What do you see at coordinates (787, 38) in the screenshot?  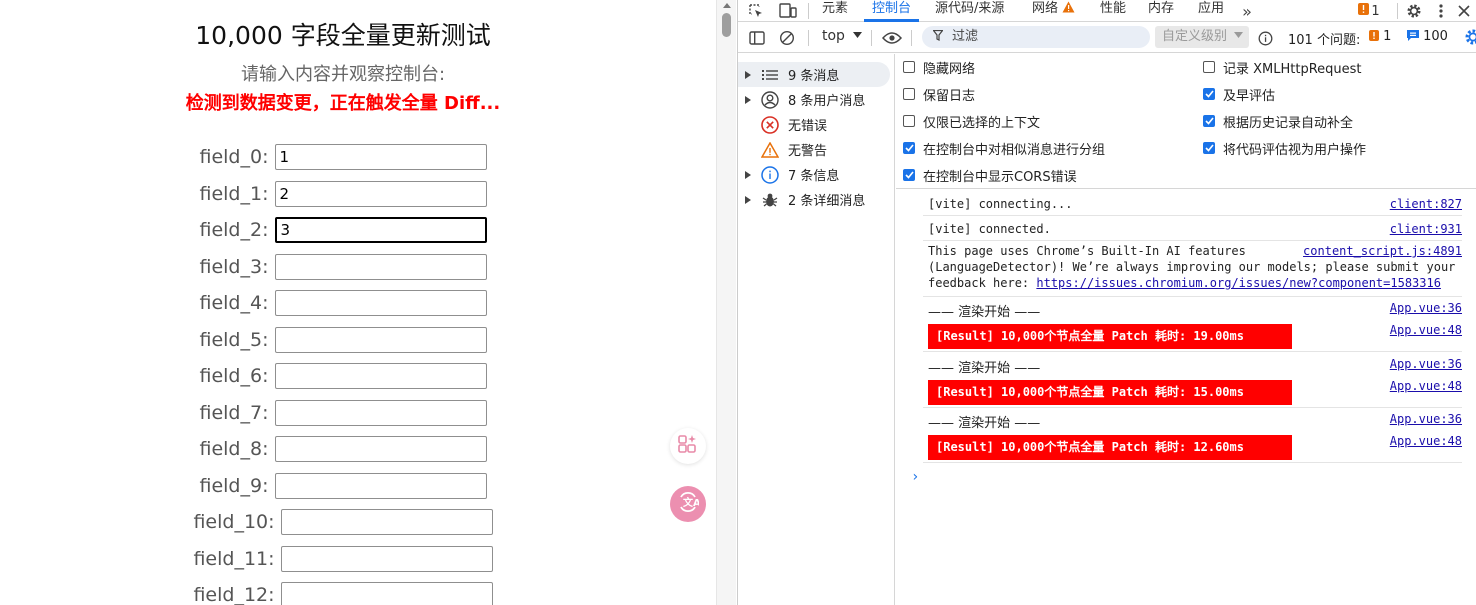 I see `clear-console-icon` at bounding box center [787, 38].